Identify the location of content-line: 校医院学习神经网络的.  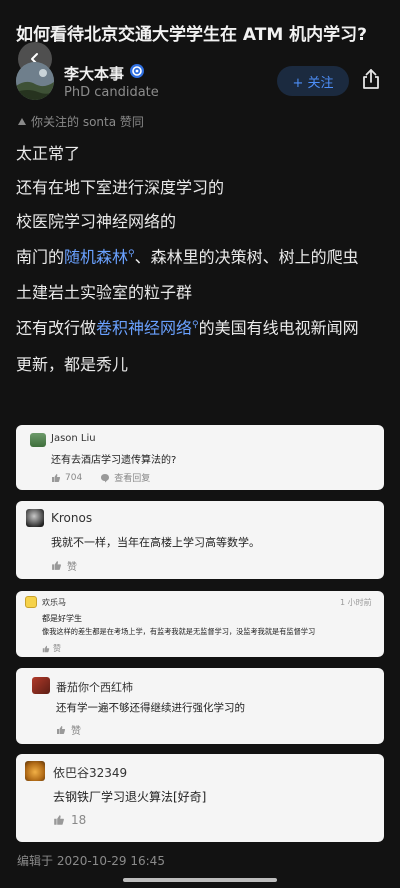
(96, 221).